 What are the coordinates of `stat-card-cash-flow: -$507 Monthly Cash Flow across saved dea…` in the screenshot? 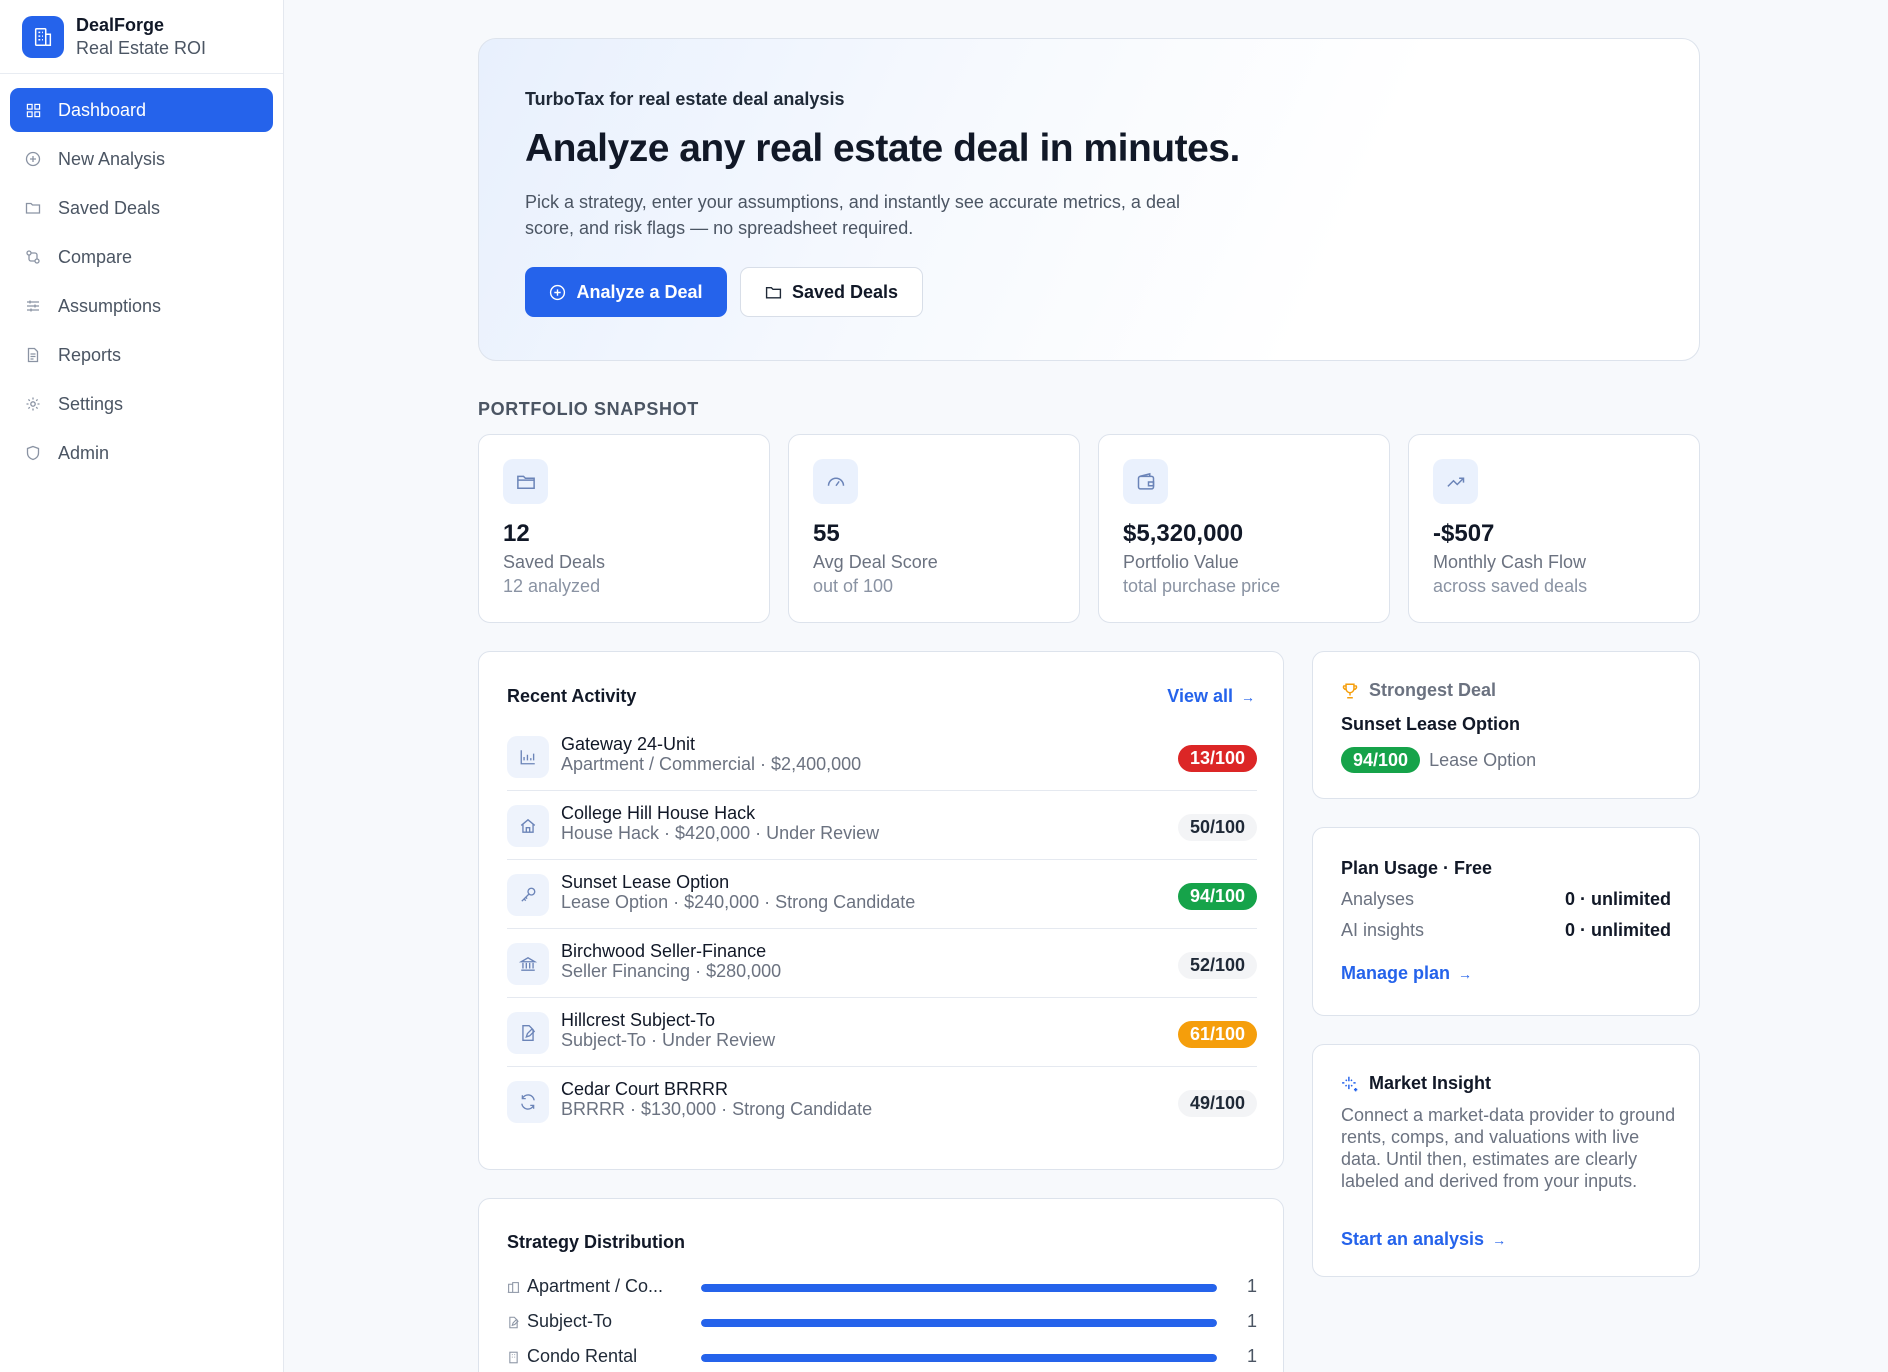 It's located at (1554, 528).